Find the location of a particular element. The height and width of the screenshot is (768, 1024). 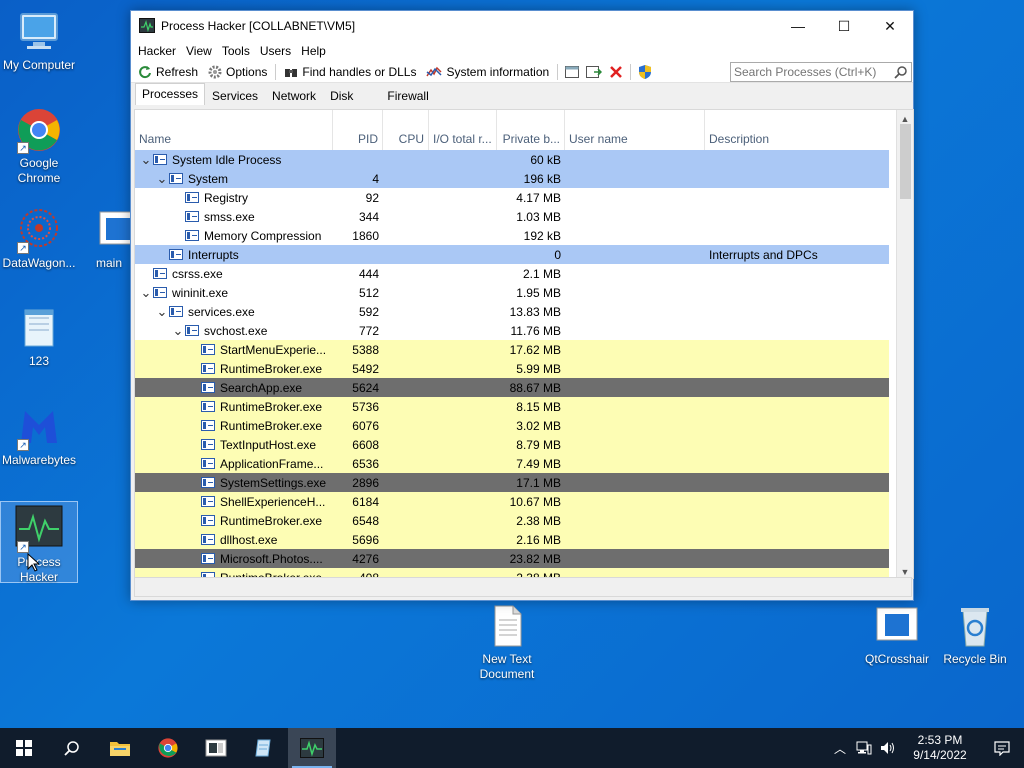

tab-services: Services is located at coordinates (235, 95).